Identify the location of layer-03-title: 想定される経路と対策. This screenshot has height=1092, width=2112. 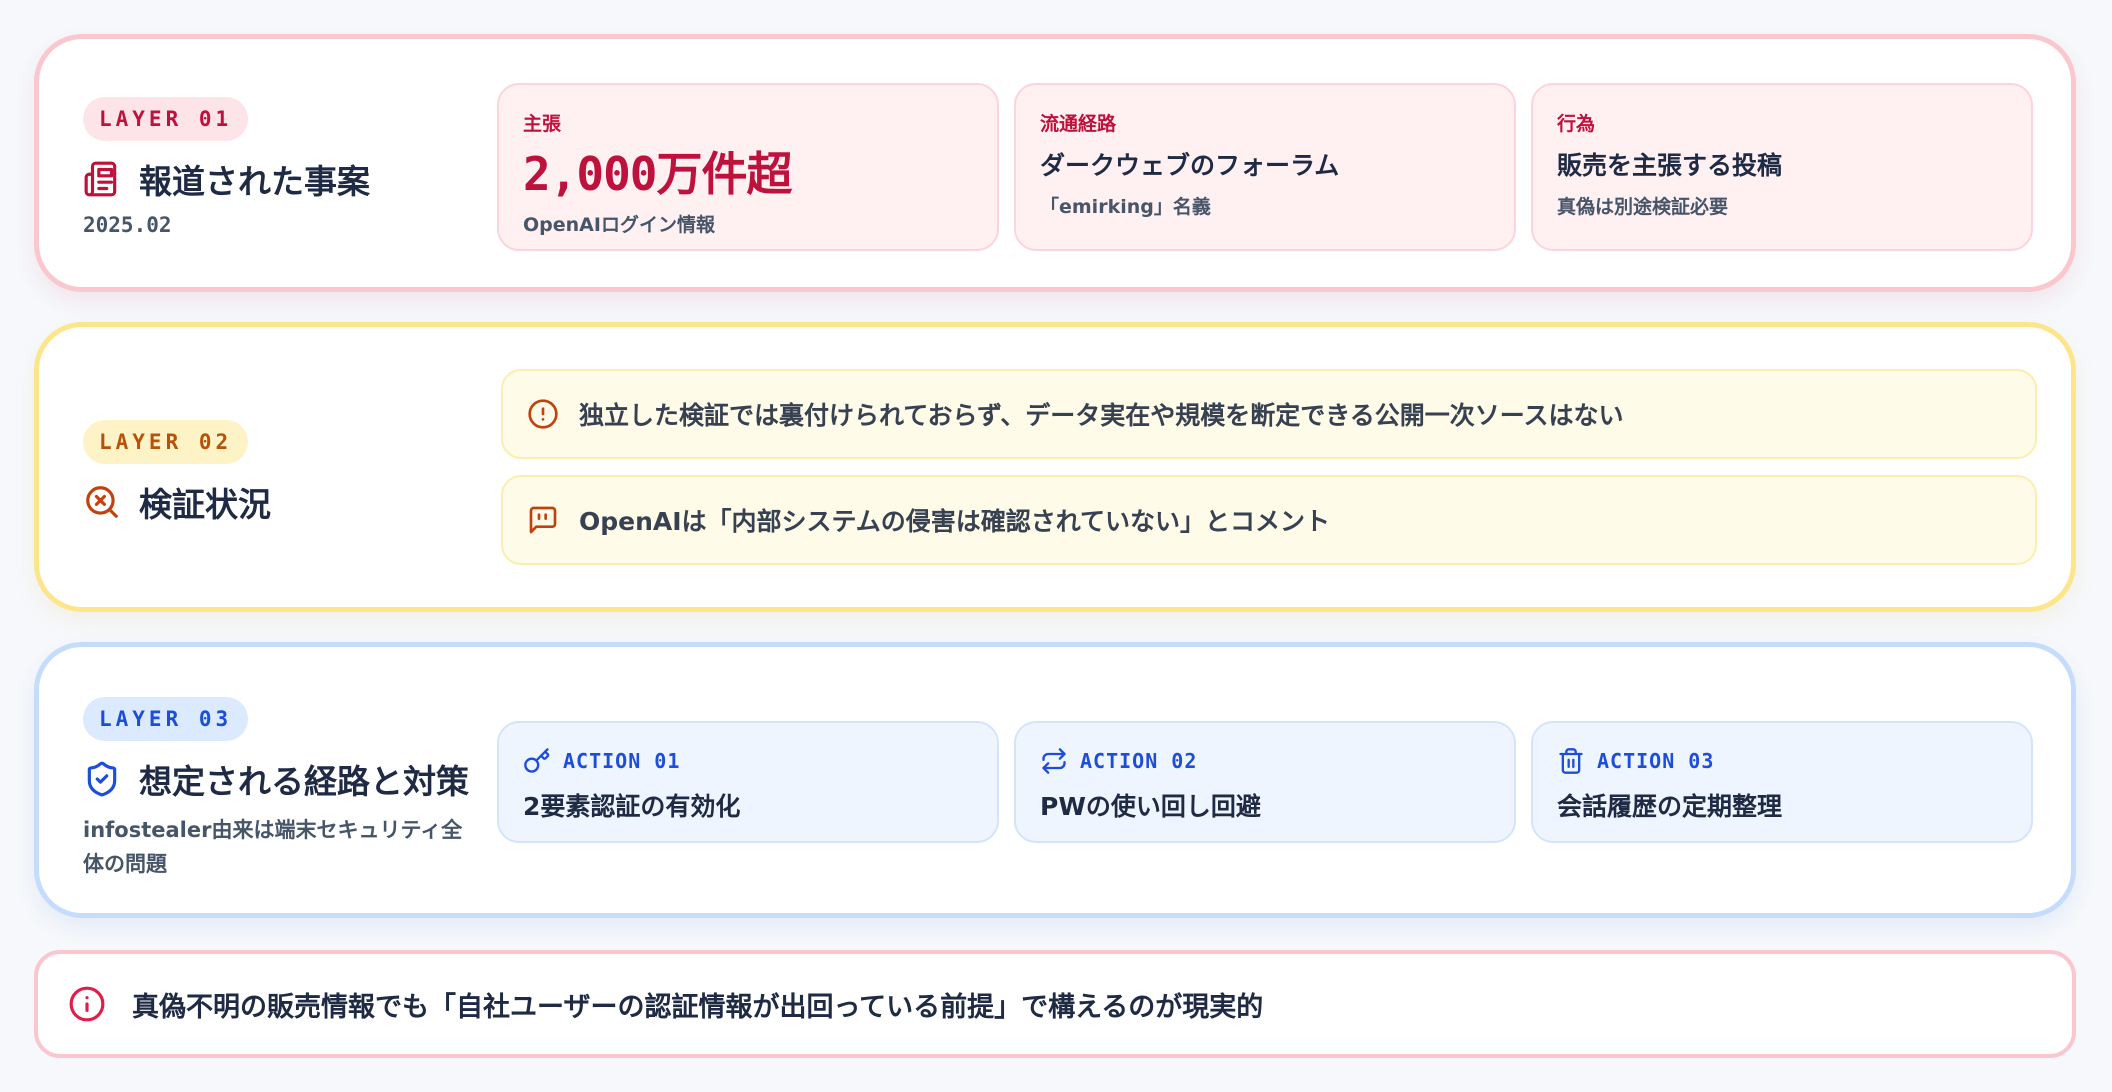
(304, 781).